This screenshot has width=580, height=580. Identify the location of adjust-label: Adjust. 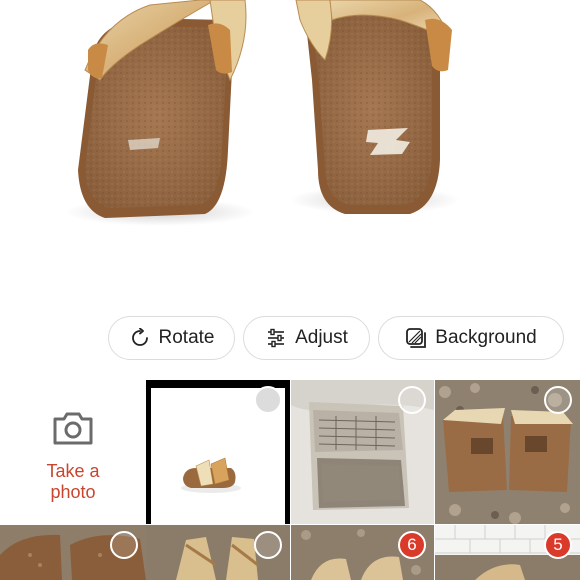
(321, 337).